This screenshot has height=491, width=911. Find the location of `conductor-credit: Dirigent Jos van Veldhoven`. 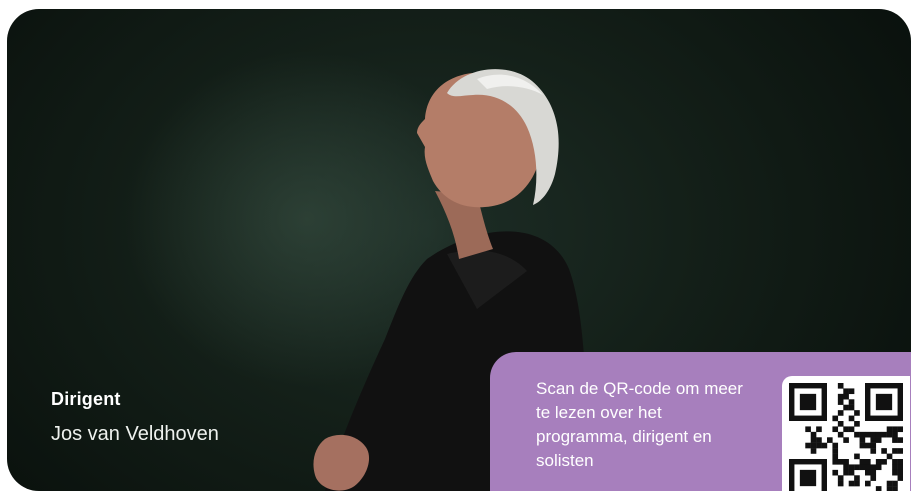

conductor-credit: Dirigent Jos van Veldhoven is located at coordinates (135, 417).